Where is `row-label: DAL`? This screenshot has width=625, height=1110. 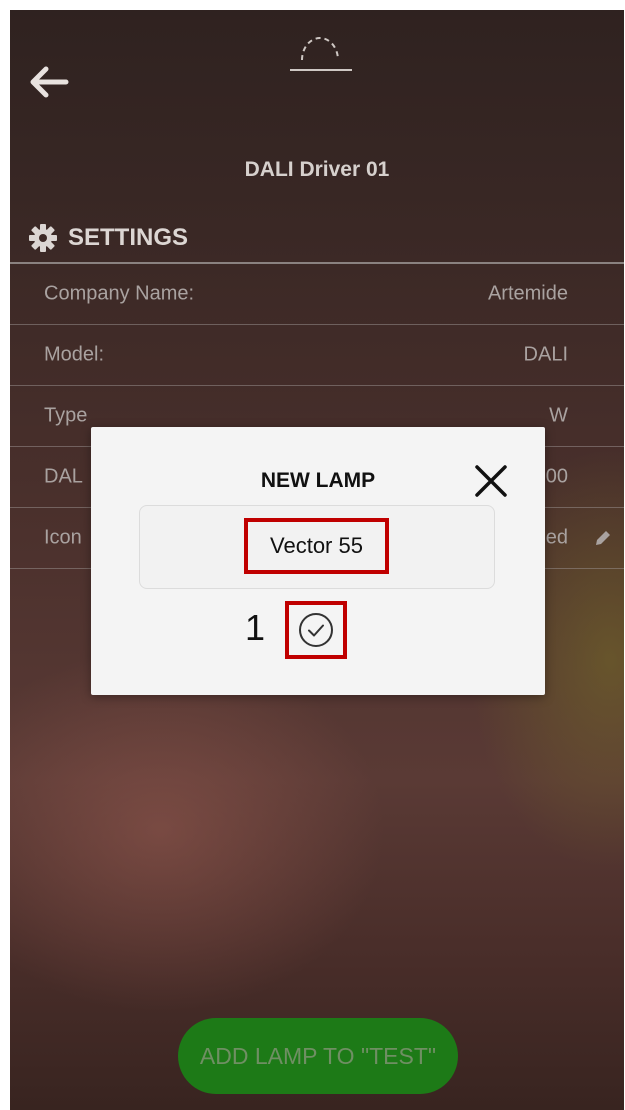
row-label: DAL is located at coordinates (63, 476).